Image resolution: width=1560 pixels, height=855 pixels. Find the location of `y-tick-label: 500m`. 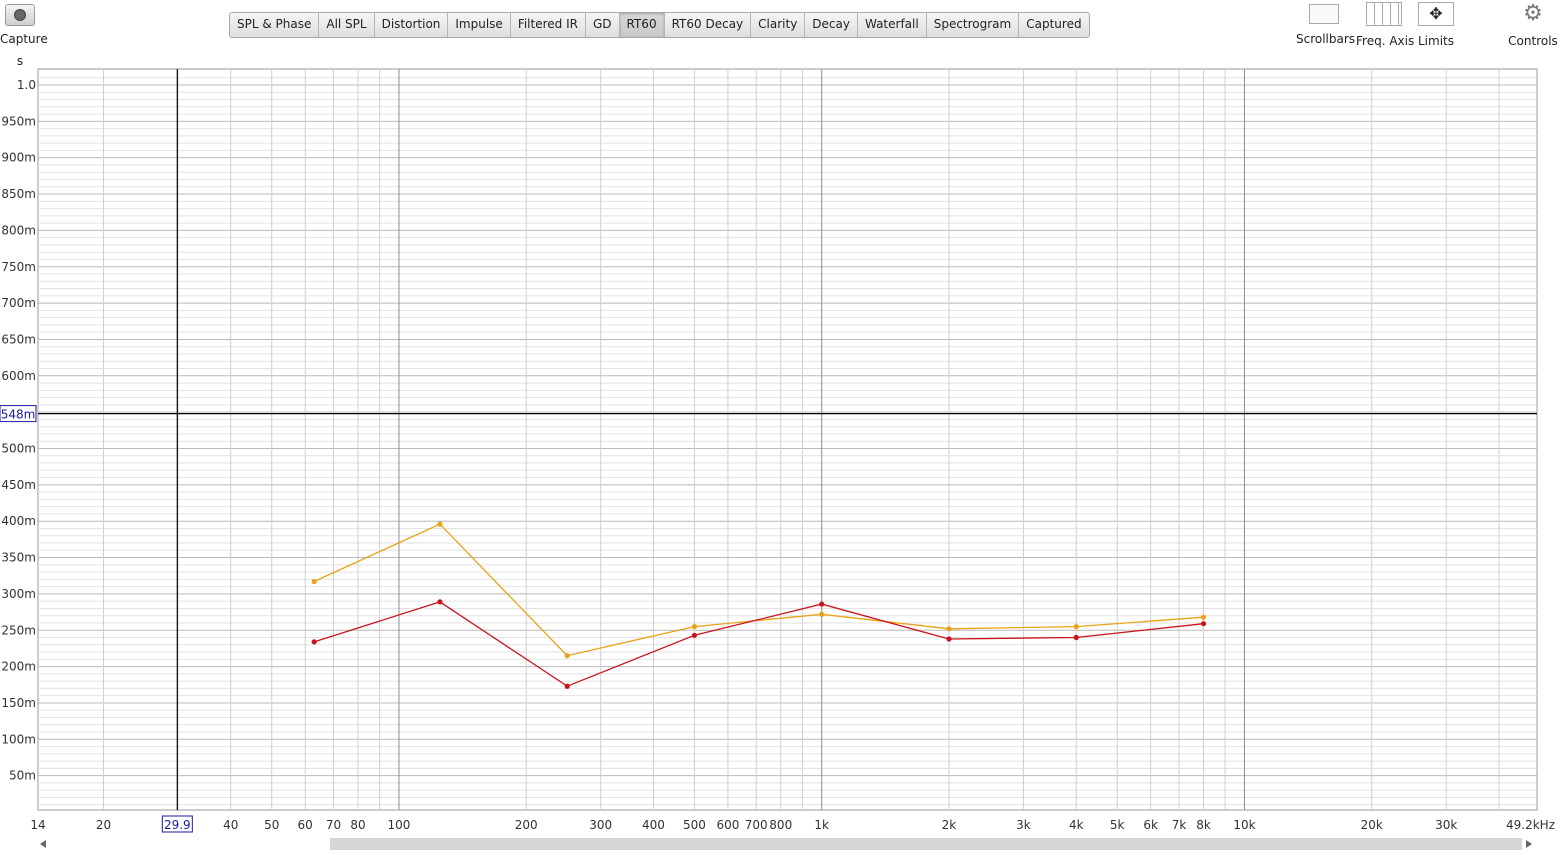

y-tick-label: 500m is located at coordinates (18, 449).